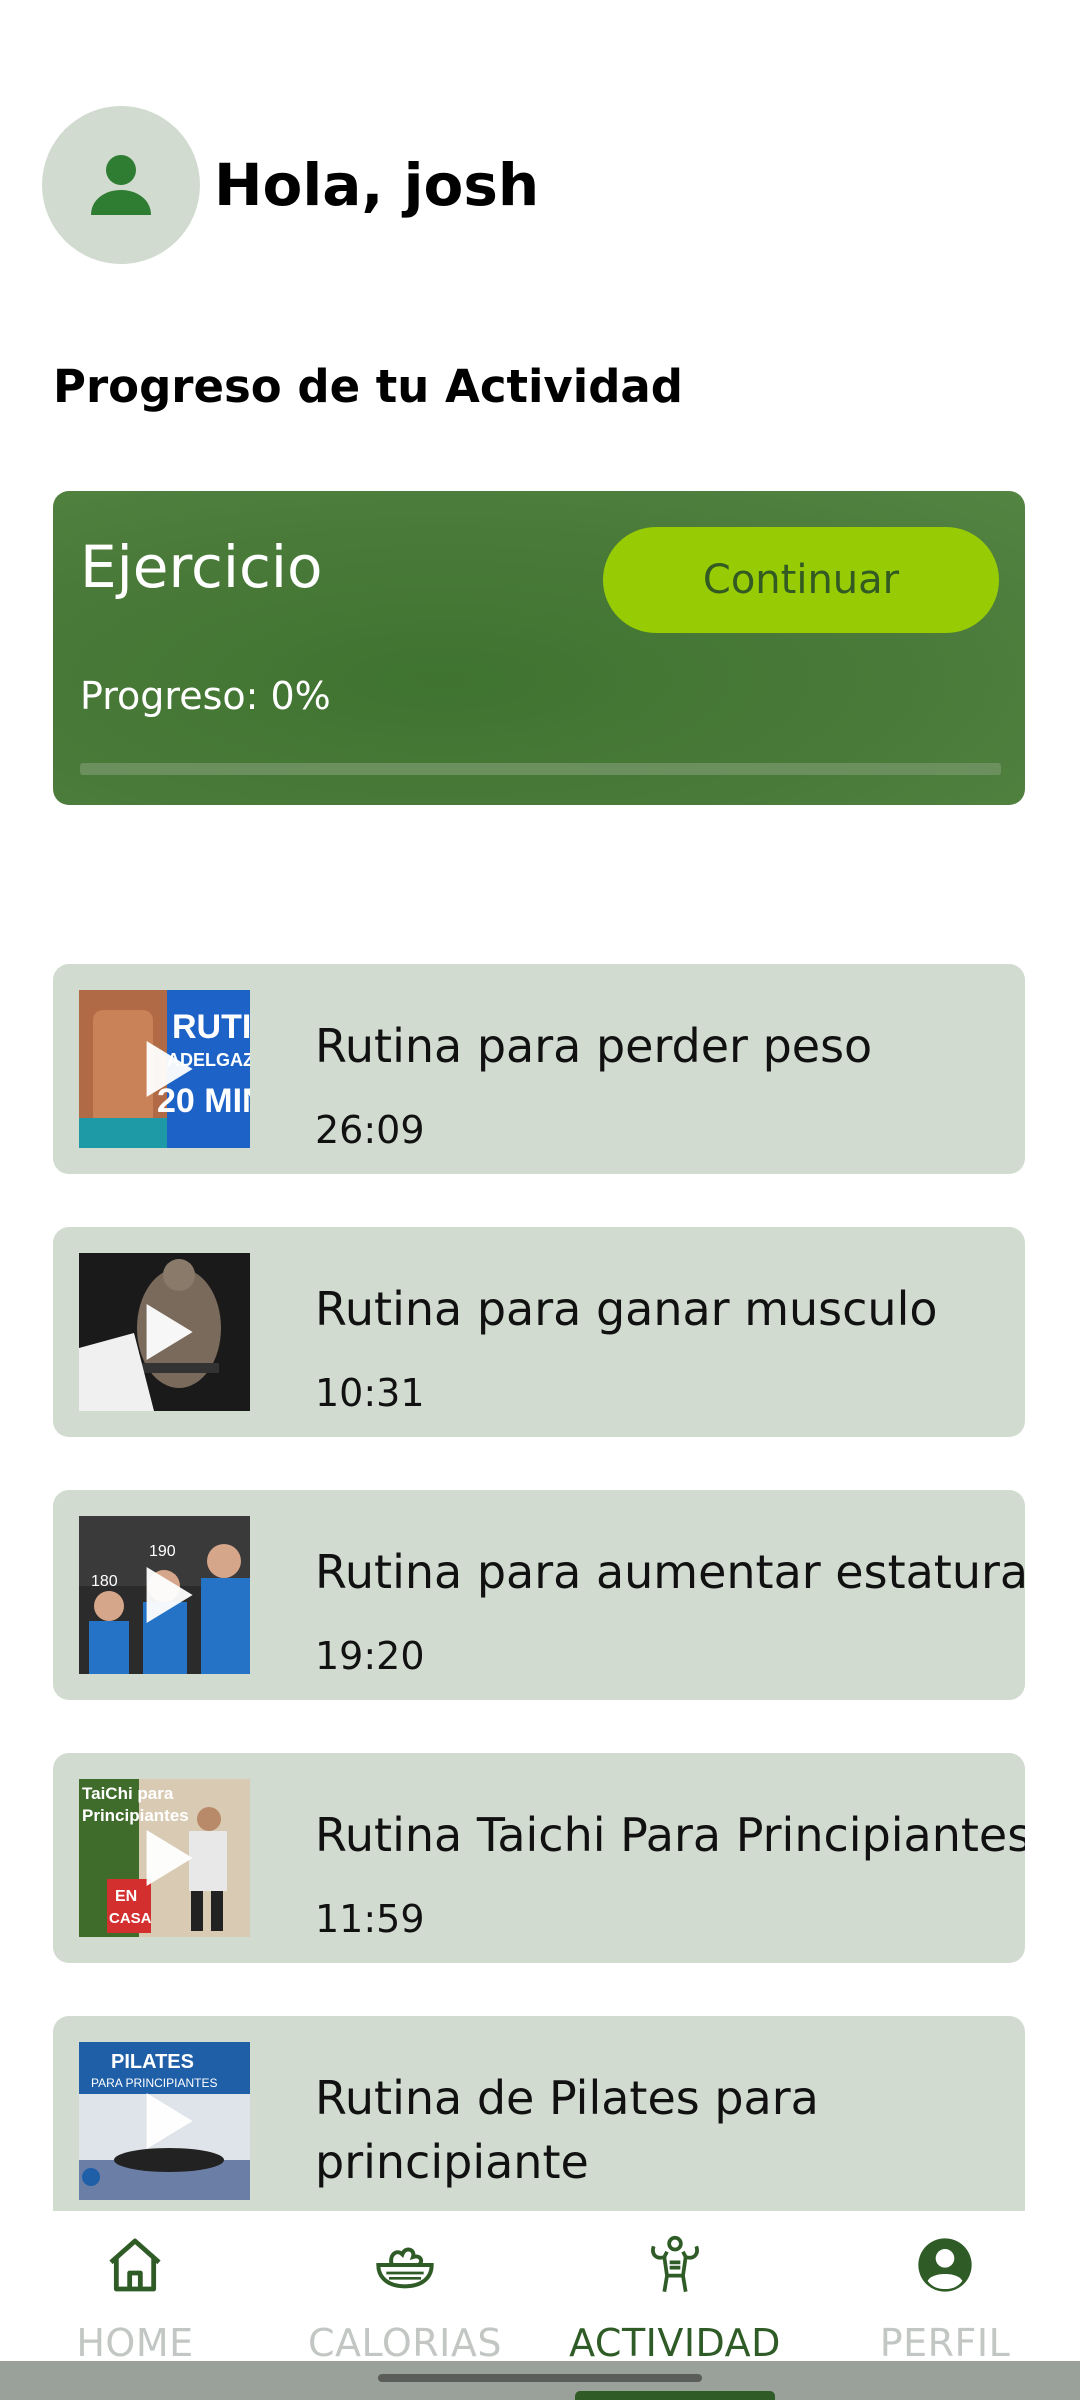 This screenshot has width=1080, height=2400. I want to click on thumbnail-text: EN, so click(126, 1896).